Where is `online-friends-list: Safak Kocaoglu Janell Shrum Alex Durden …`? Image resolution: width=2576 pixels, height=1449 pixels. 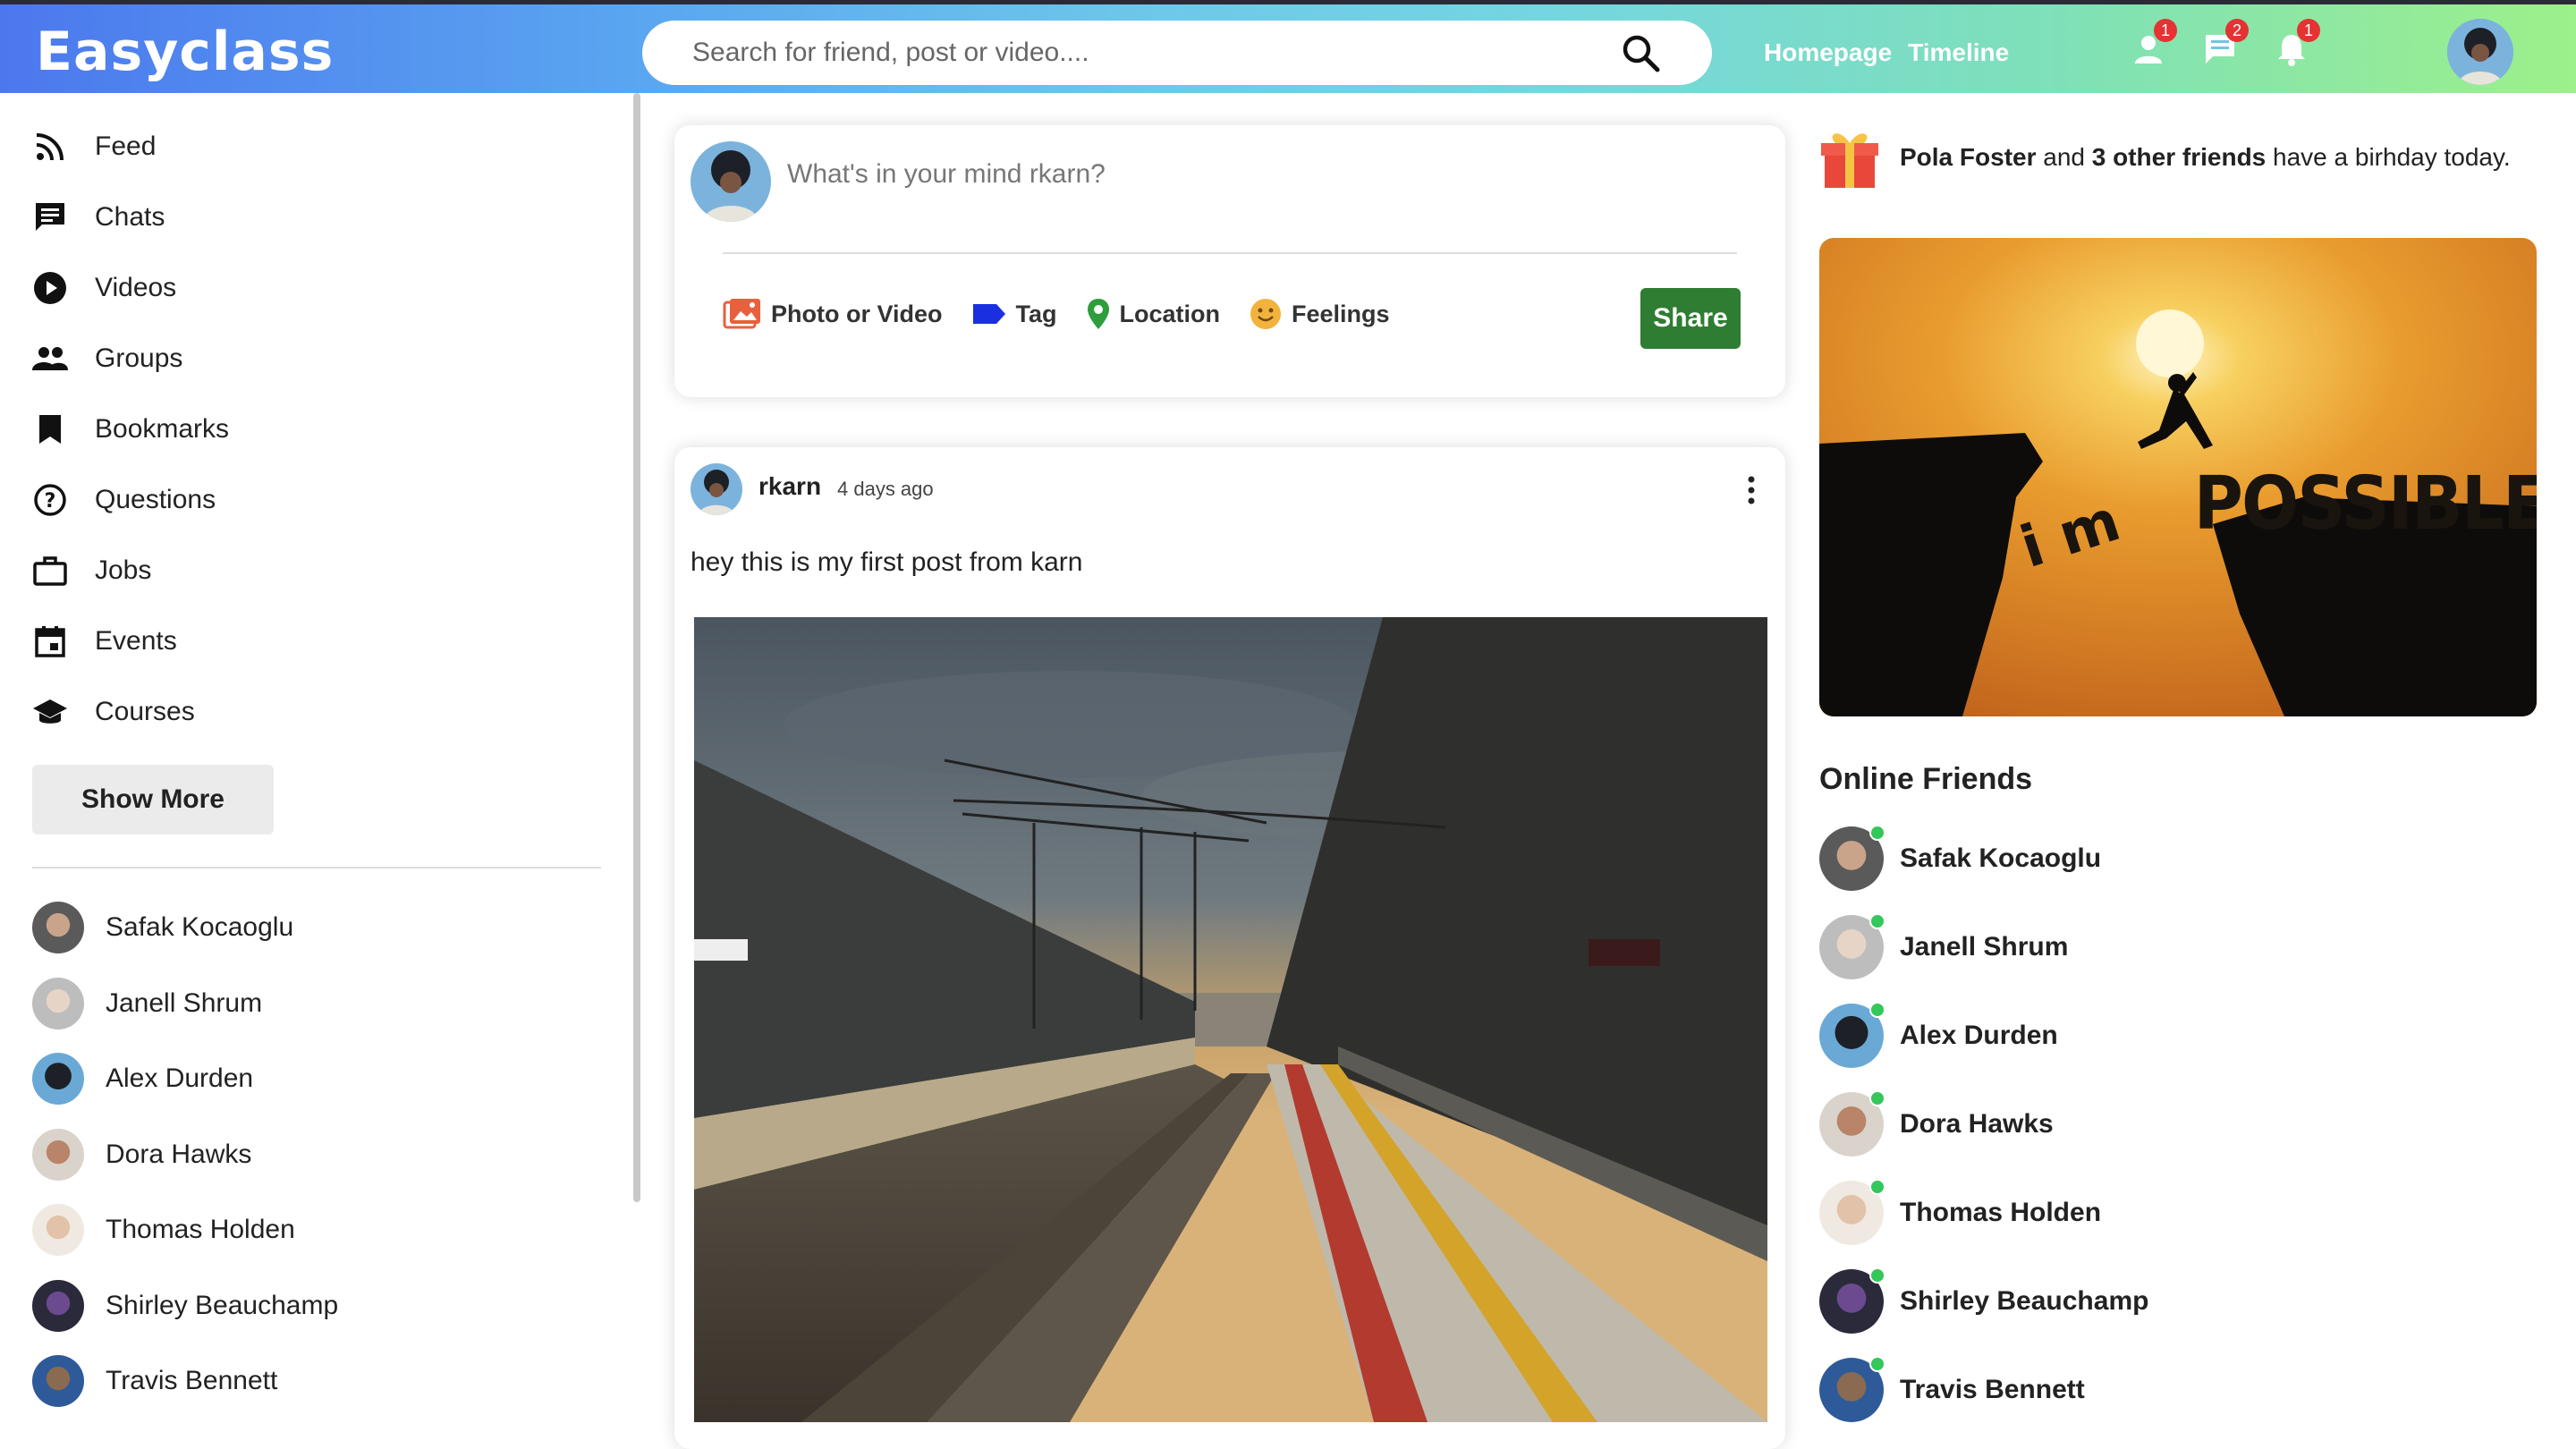 online-friends-list: Safak Kocaoglu Janell Shrum Alex Durden … is located at coordinates (1983, 1124).